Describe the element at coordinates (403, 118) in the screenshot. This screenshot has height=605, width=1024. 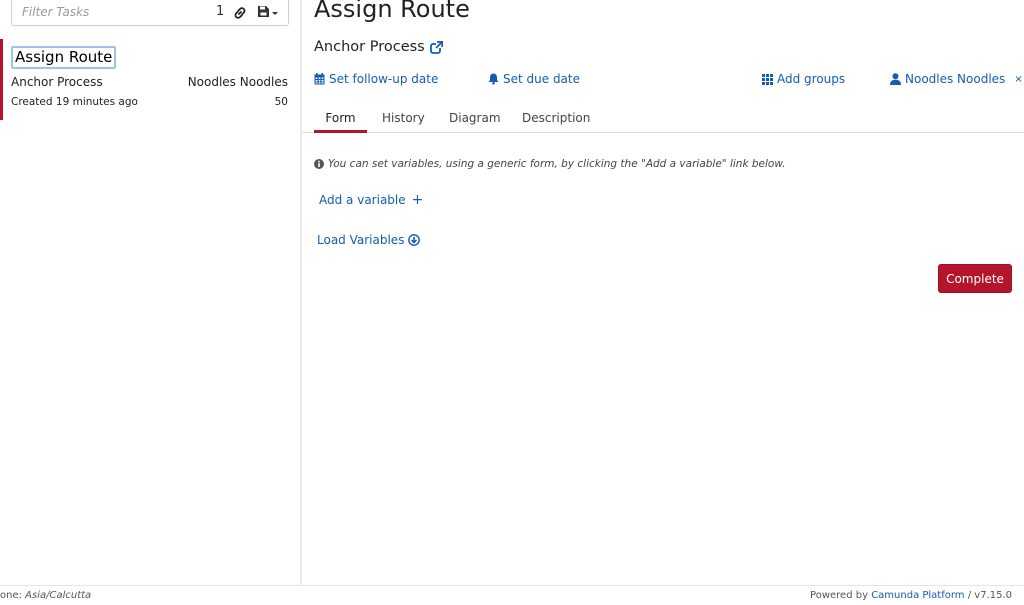
I see `tab-history: History` at that location.